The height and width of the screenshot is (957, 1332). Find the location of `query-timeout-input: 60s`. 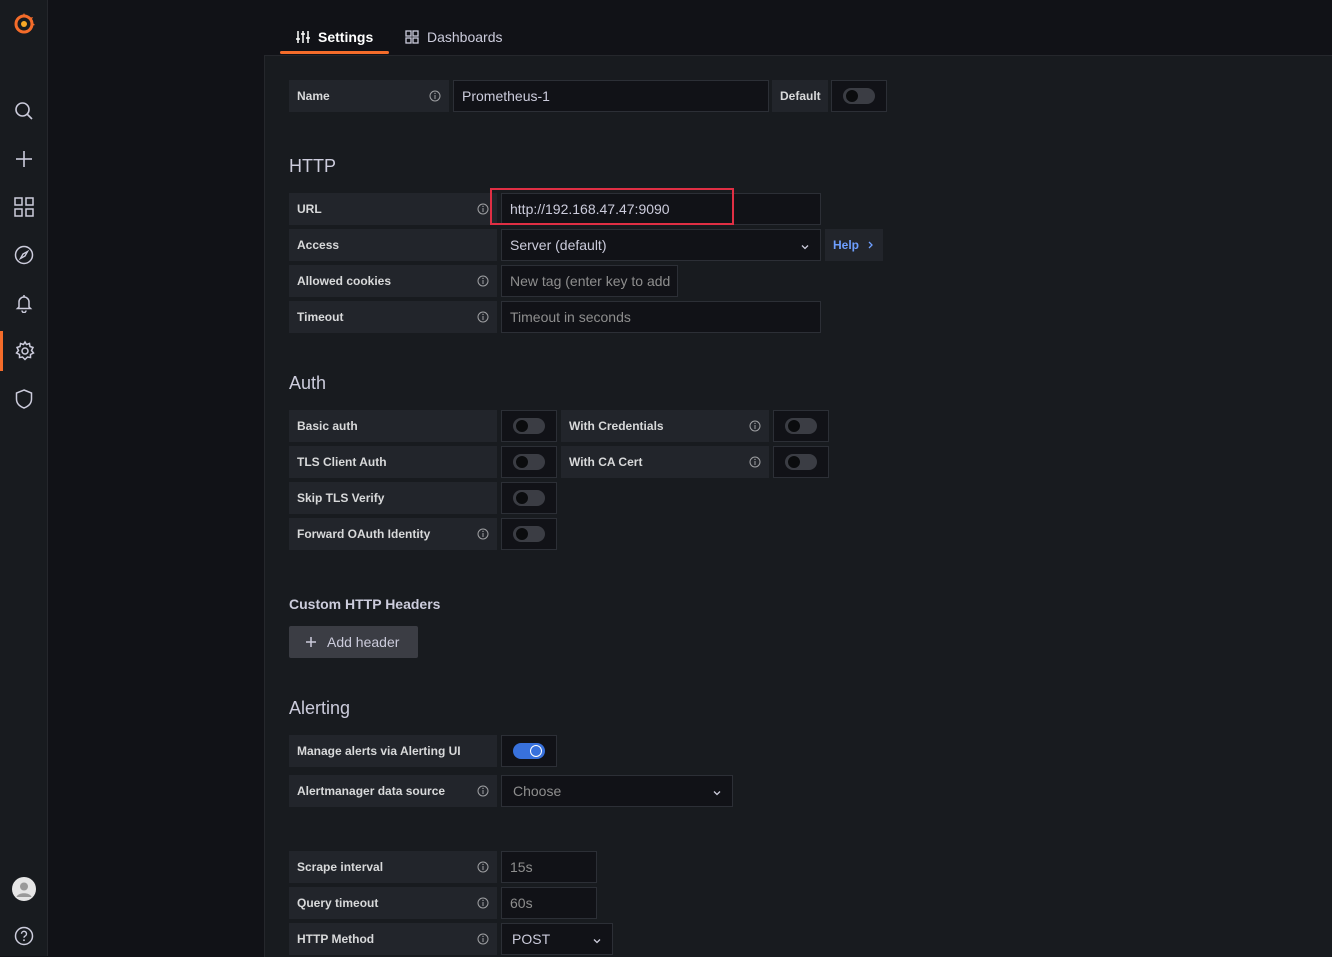

query-timeout-input: 60s is located at coordinates (549, 903).